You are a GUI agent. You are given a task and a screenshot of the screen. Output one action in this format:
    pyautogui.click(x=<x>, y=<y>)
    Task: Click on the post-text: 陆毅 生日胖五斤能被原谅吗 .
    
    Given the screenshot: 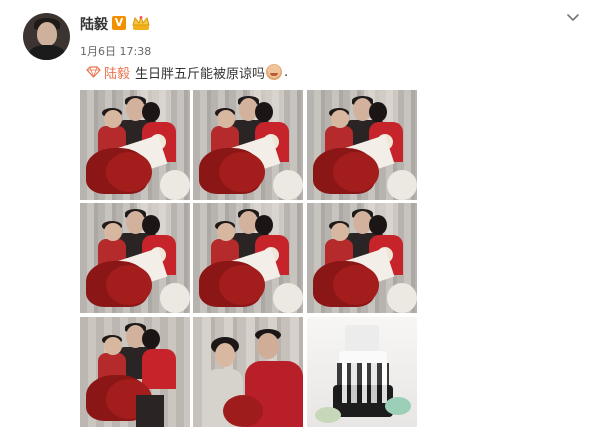 What is the action you would take?
    pyautogui.click(x=187, y=72)
    